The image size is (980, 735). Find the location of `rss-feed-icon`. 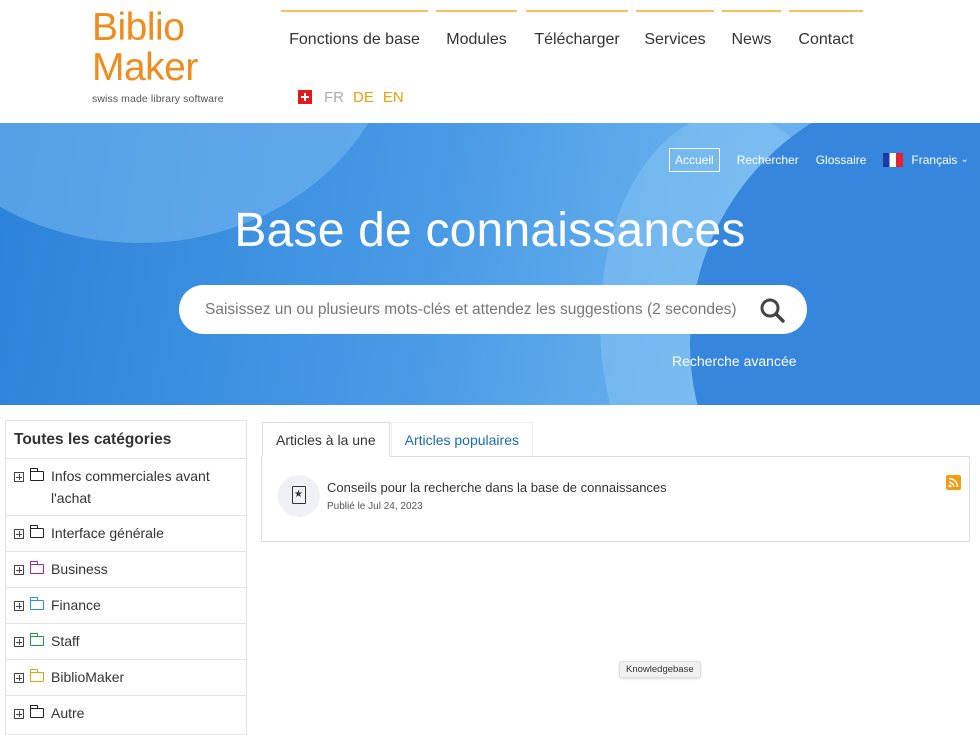

rss-feed-icon is located at coordinates (953, 482).